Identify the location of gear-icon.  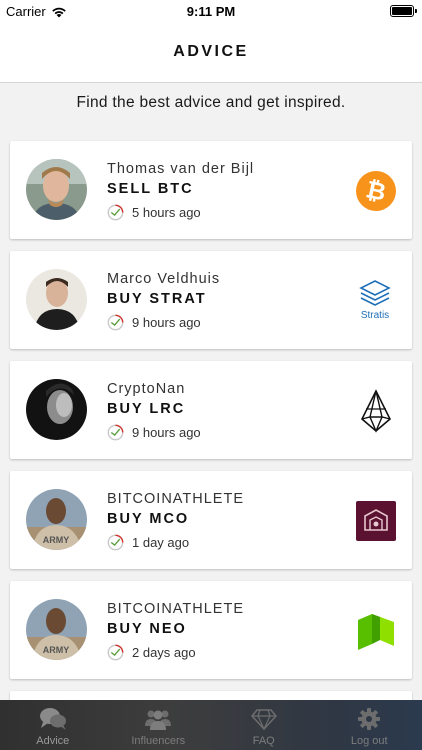
(369, 719).